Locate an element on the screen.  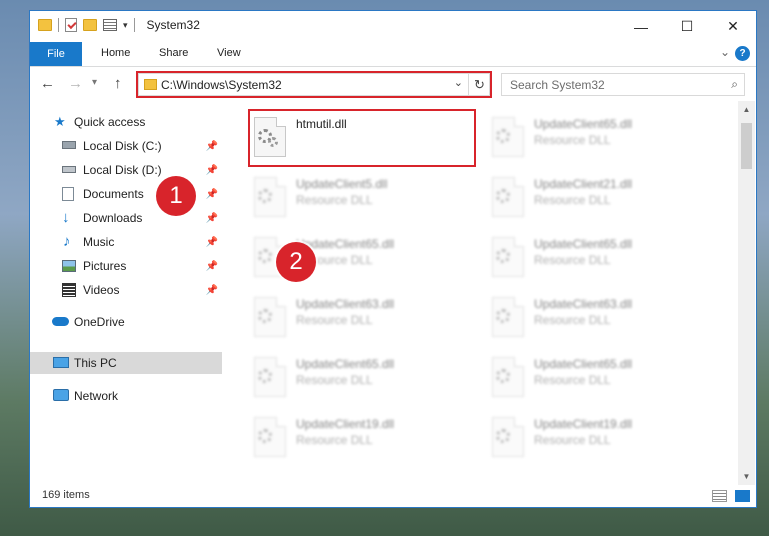
music-icon: ♪ is located at coordinates (67, 241).